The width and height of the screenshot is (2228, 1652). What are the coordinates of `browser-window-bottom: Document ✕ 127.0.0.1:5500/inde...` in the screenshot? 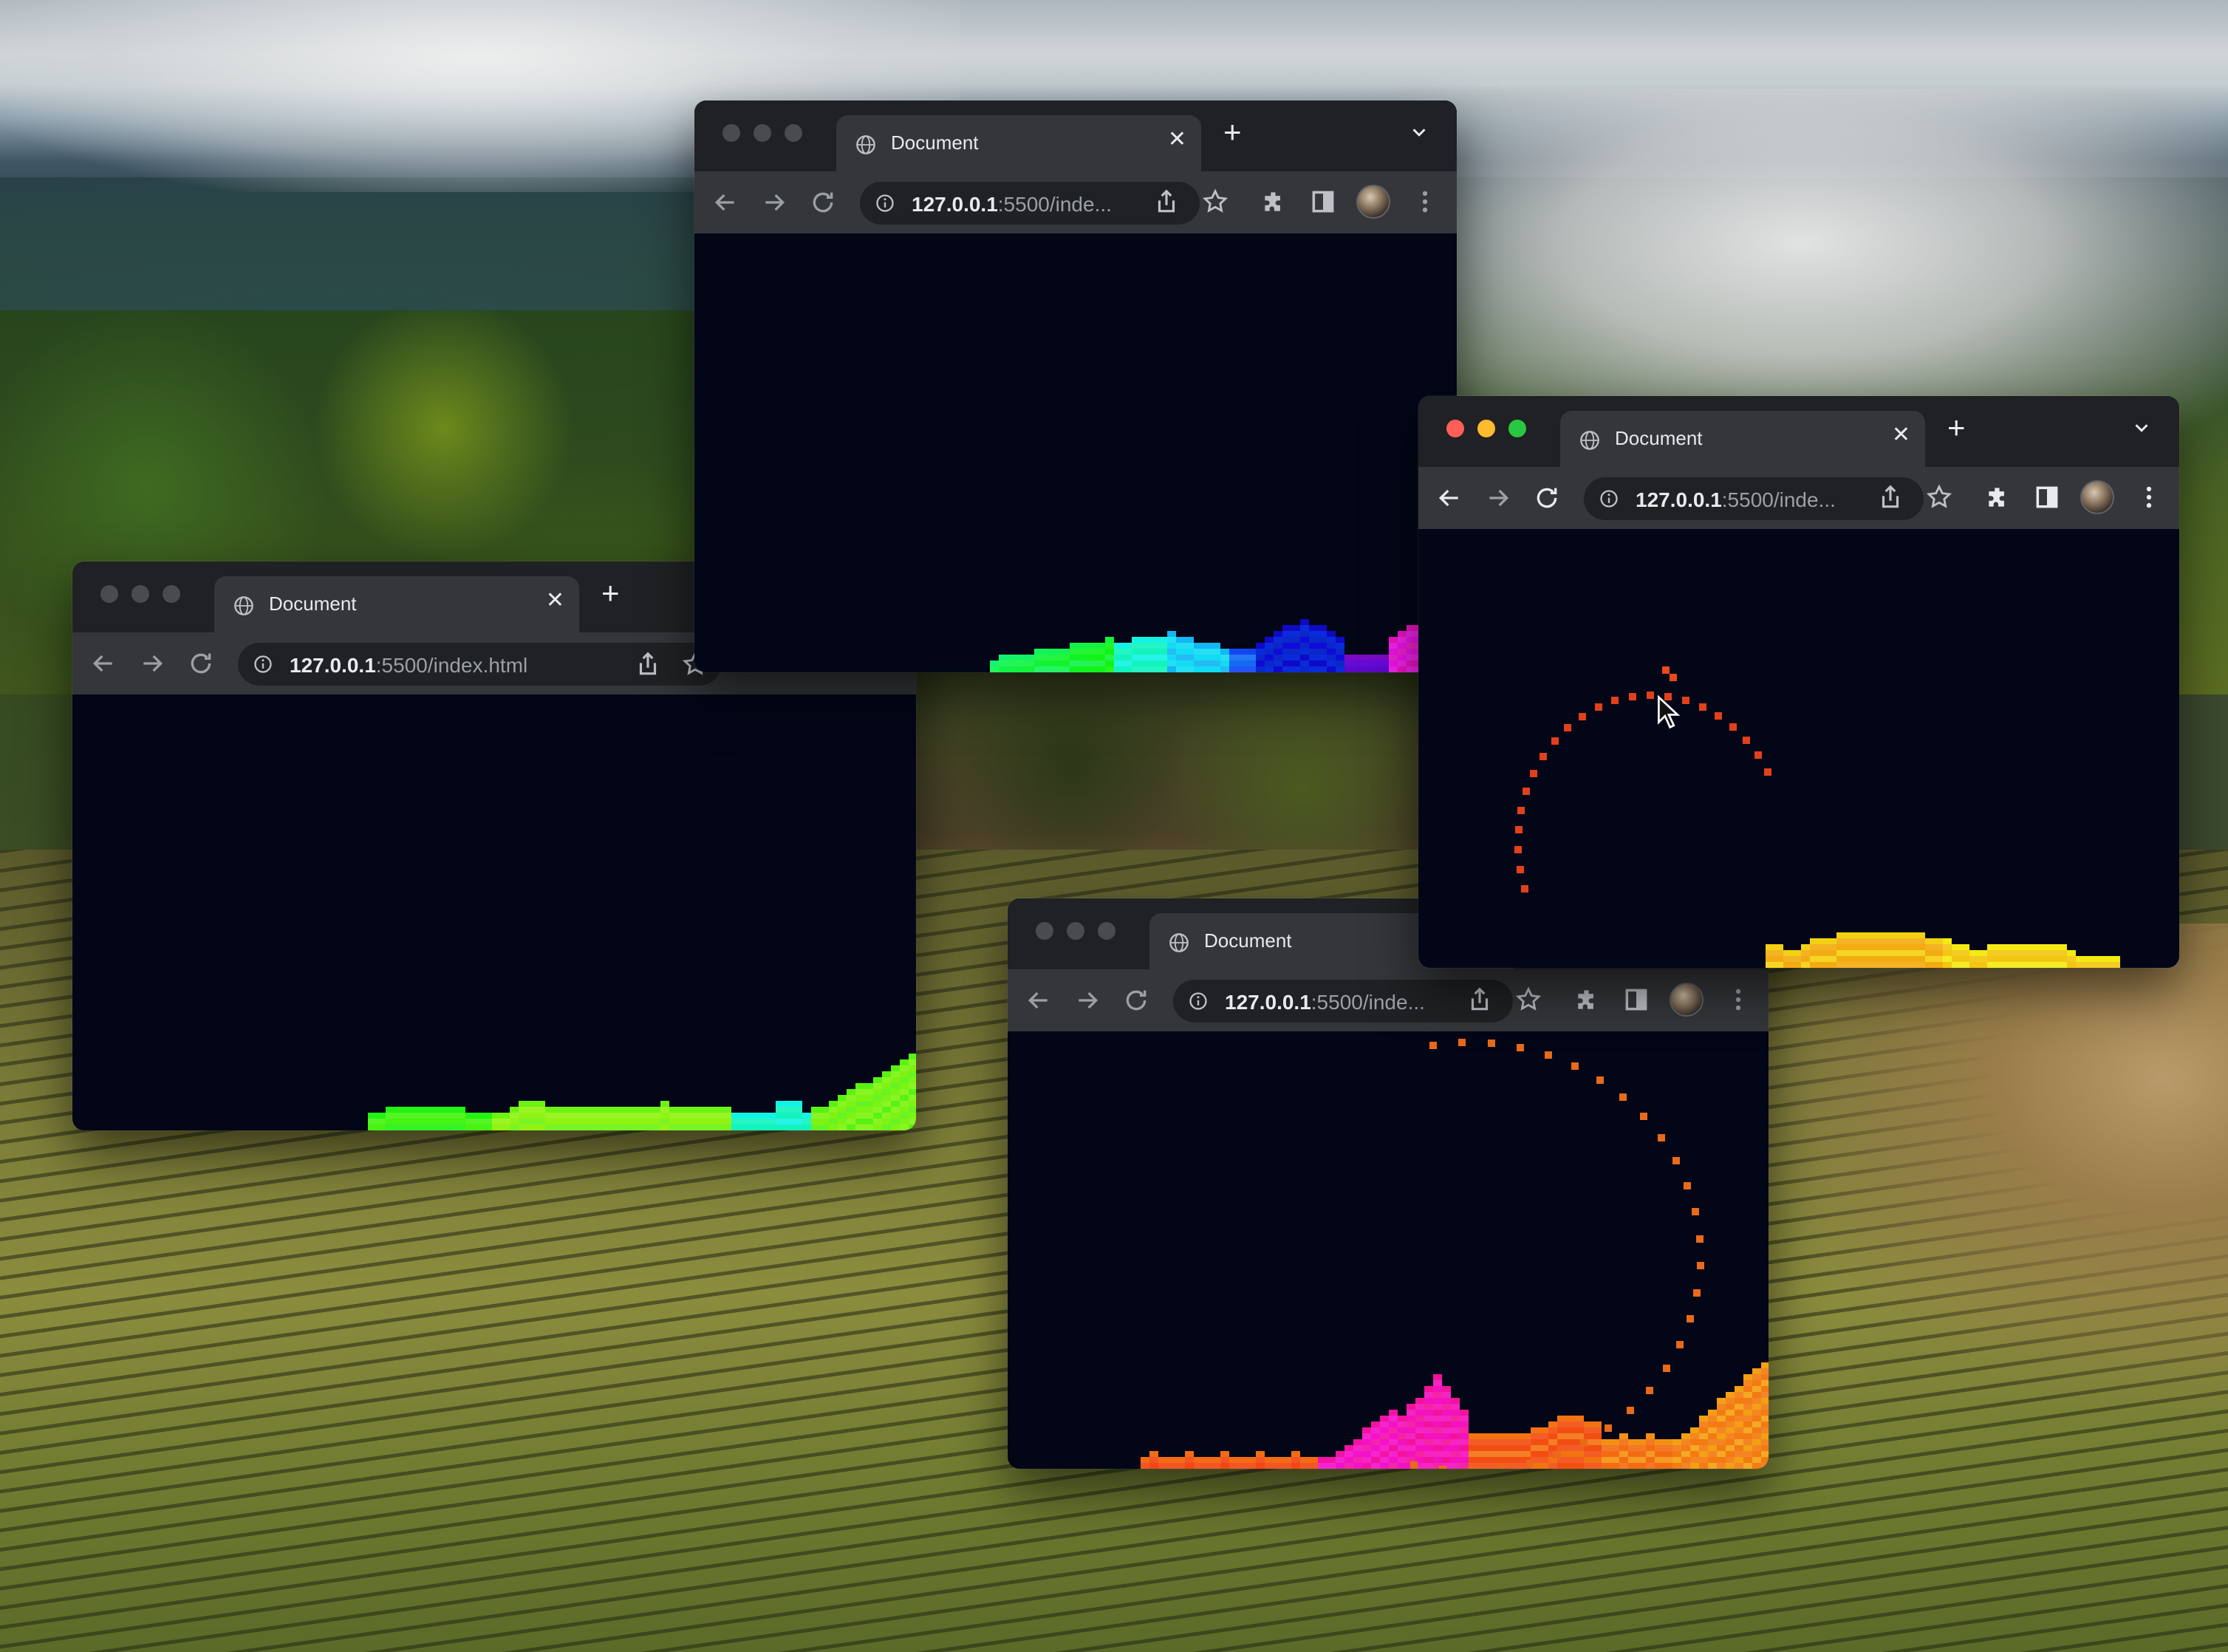 It's located at (1388, 1183).